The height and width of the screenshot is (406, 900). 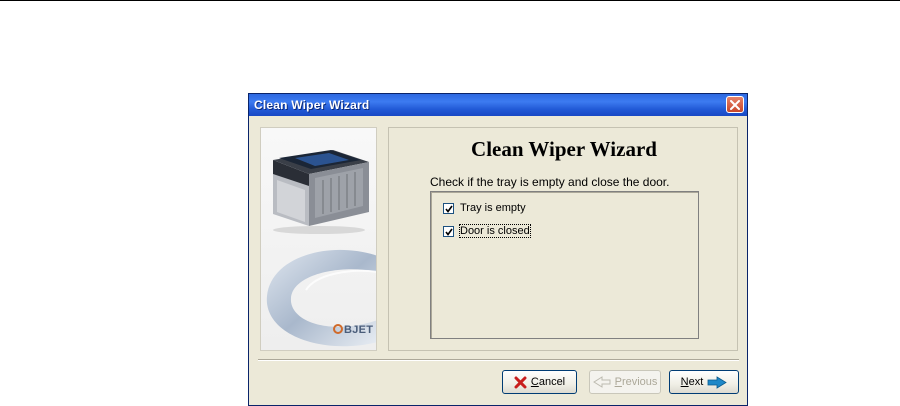 I want to click on close-button, so click(x=735, y=104).